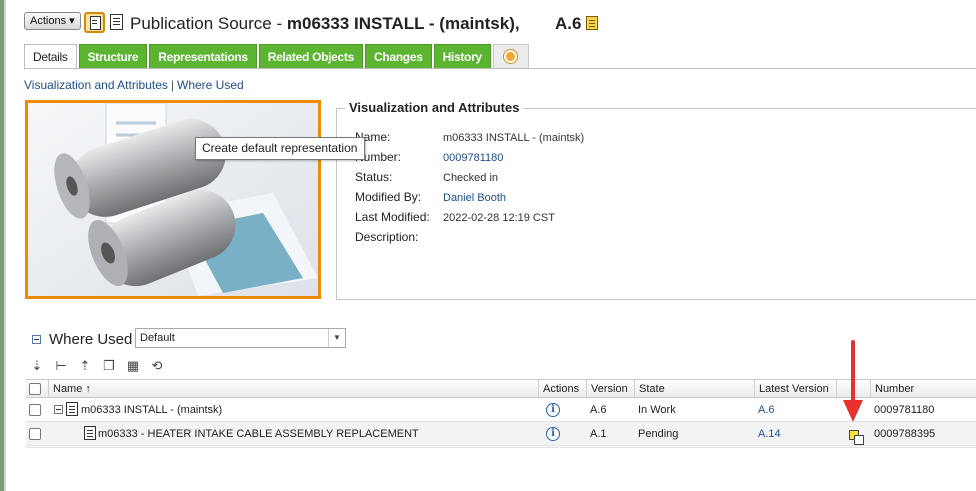 This screenshot has height=491, width=976. I want to click on tab-history: History, so click(462, 56).